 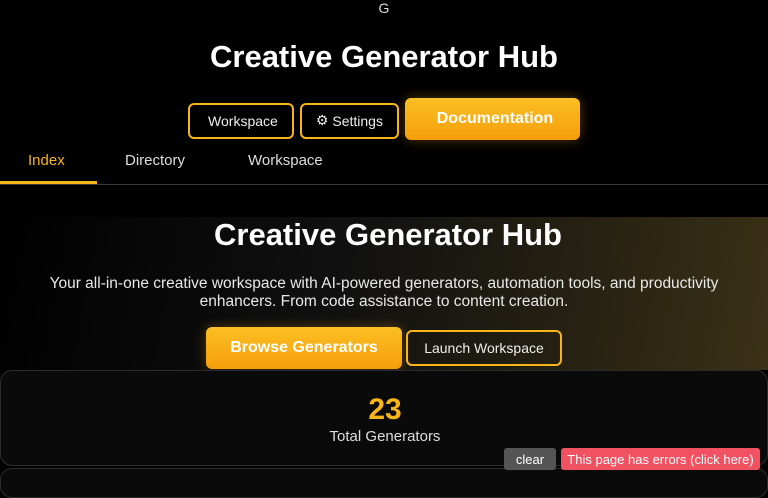 I want to click on browse-generators-button: Browse Generators, so click(x=304, y=348).